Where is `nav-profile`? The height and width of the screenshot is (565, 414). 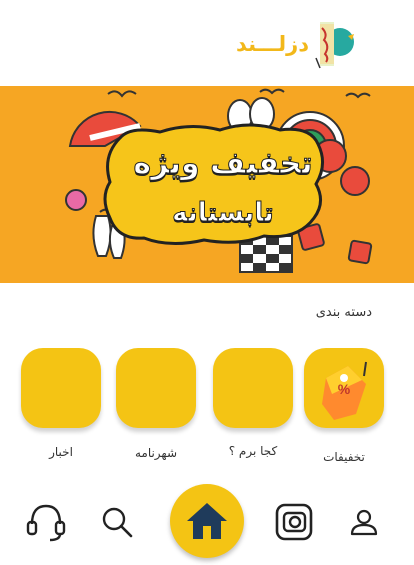 nav-profile is located at coordinates (364, 522).